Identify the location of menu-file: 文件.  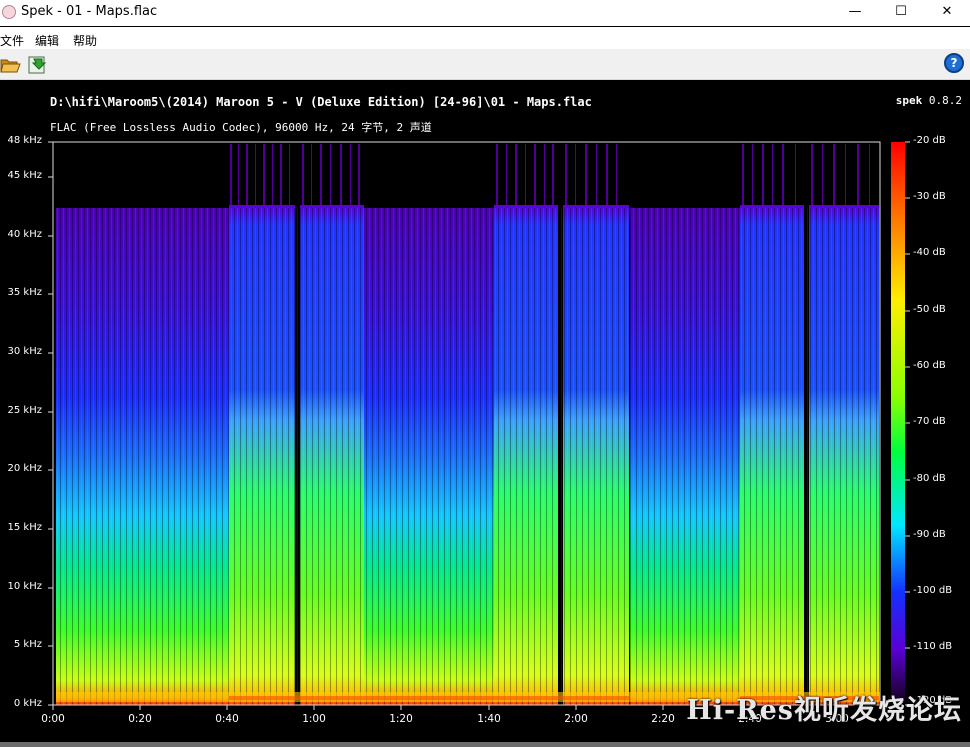
(12, 40).